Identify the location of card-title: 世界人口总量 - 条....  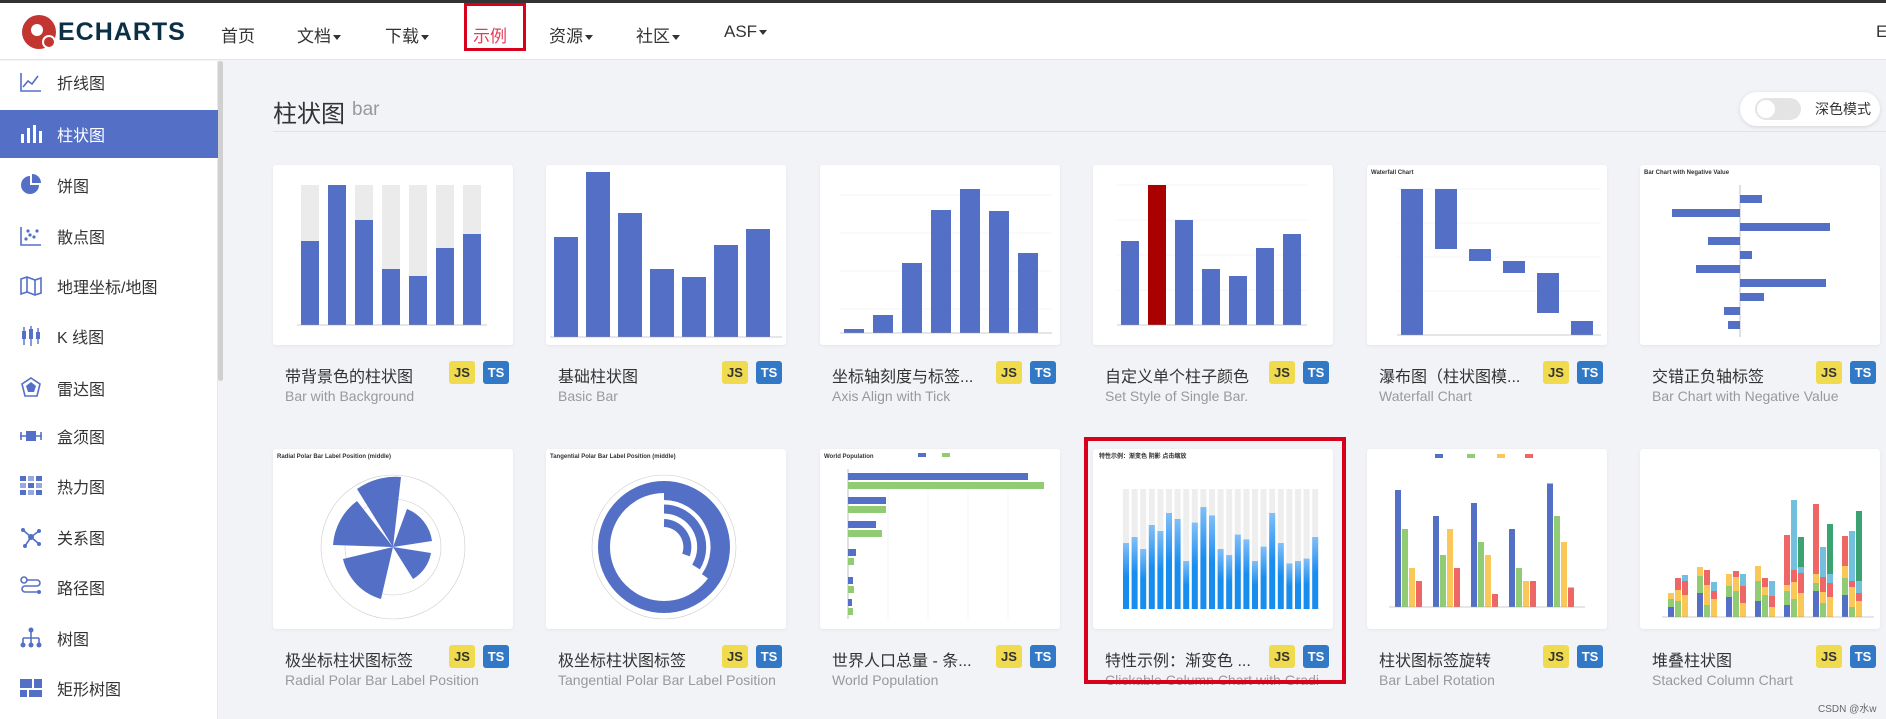
(912, 659).